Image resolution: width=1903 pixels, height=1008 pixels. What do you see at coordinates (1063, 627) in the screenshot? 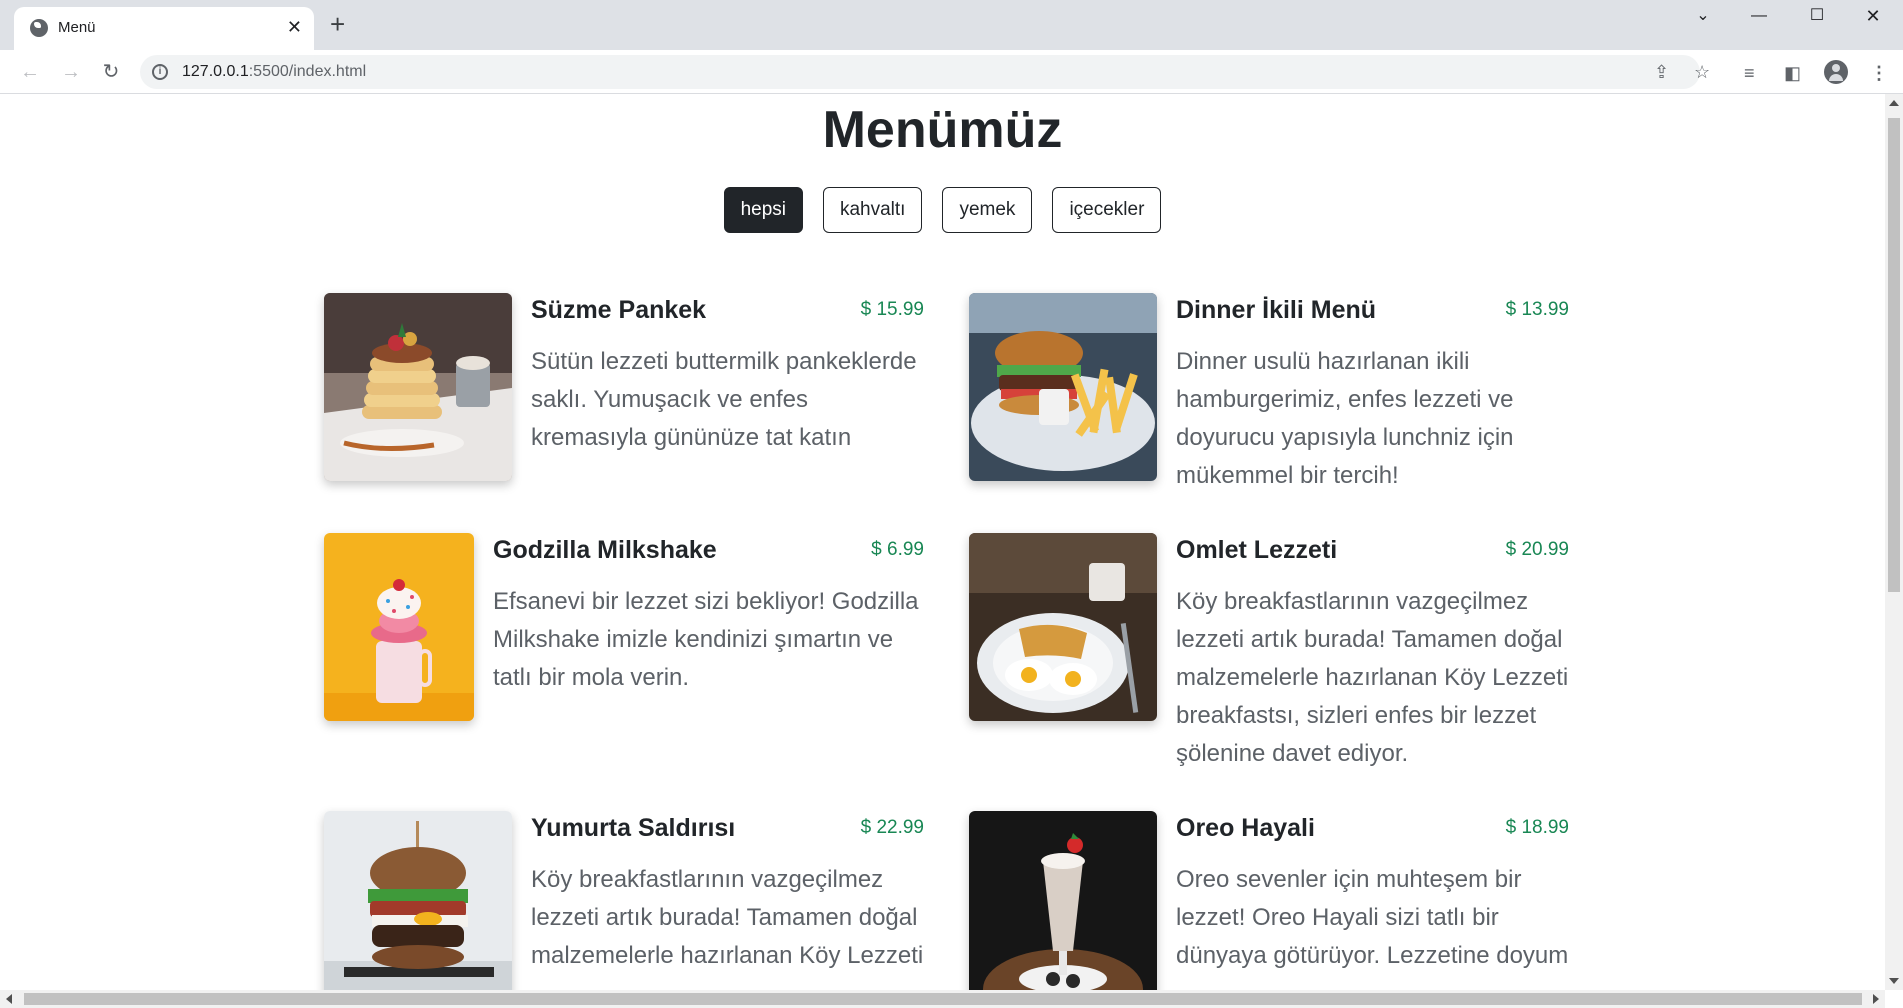
I see `fried-eggs-photo` at bounding box center [1063, 627].